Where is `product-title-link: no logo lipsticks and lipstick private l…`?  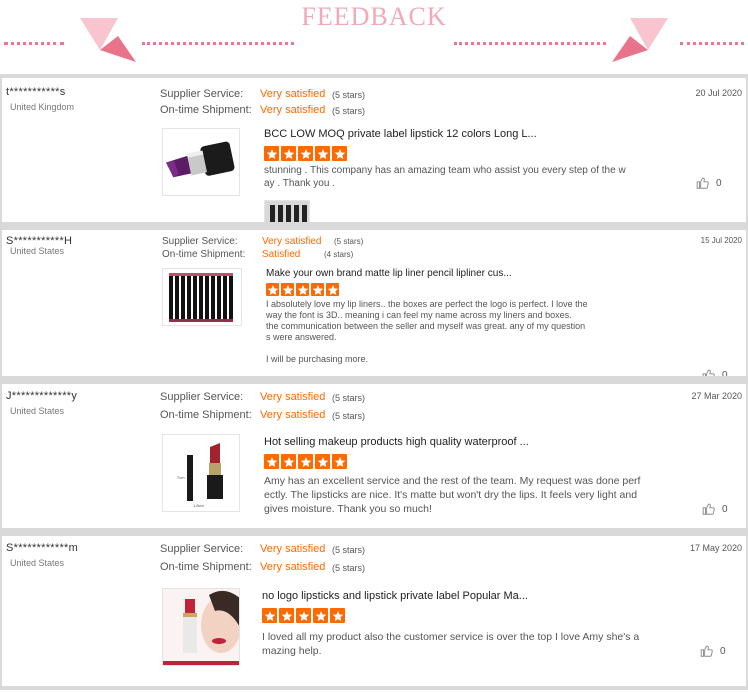
product-title-link: no logo lipsticks and lipstick private l… is located at coordinates (395, 596).